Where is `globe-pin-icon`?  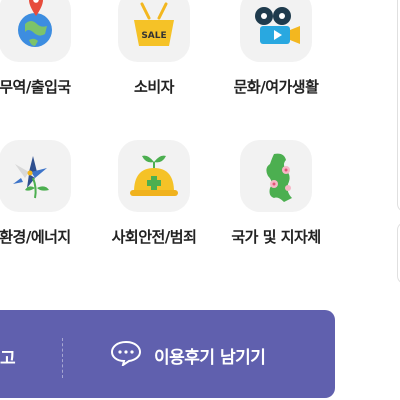
globe-pin-icon is located at coordinates (35, 31).